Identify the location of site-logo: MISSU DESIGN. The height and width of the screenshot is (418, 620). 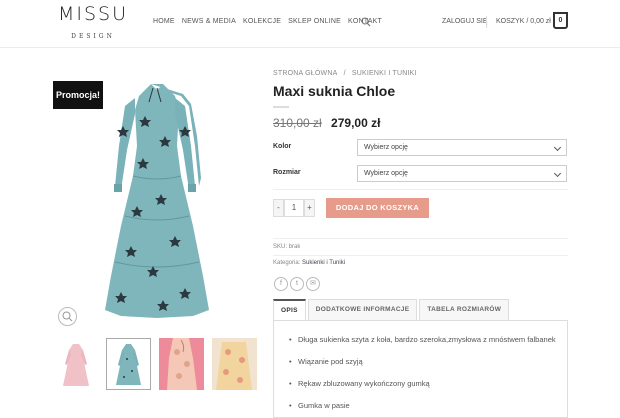
(93, 21).